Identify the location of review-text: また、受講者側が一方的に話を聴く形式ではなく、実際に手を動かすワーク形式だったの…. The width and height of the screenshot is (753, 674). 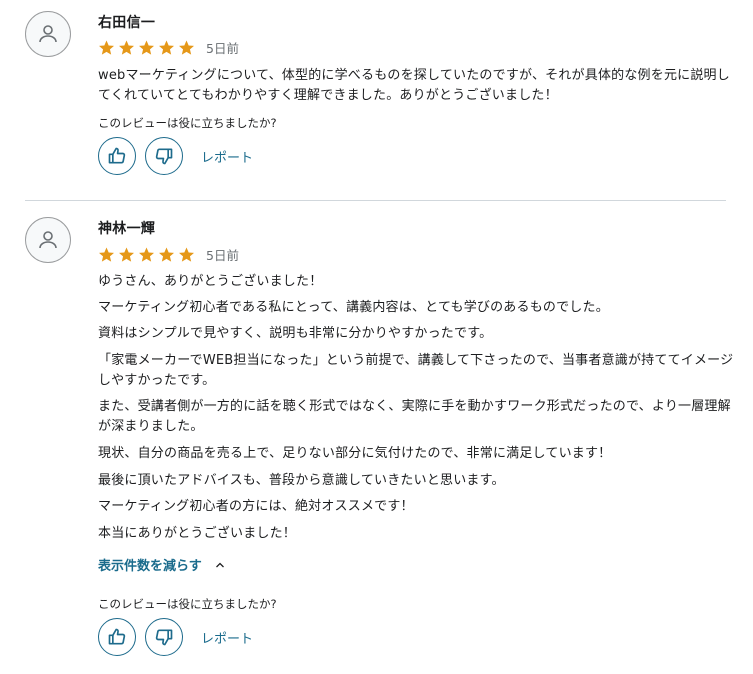
(414, 416).